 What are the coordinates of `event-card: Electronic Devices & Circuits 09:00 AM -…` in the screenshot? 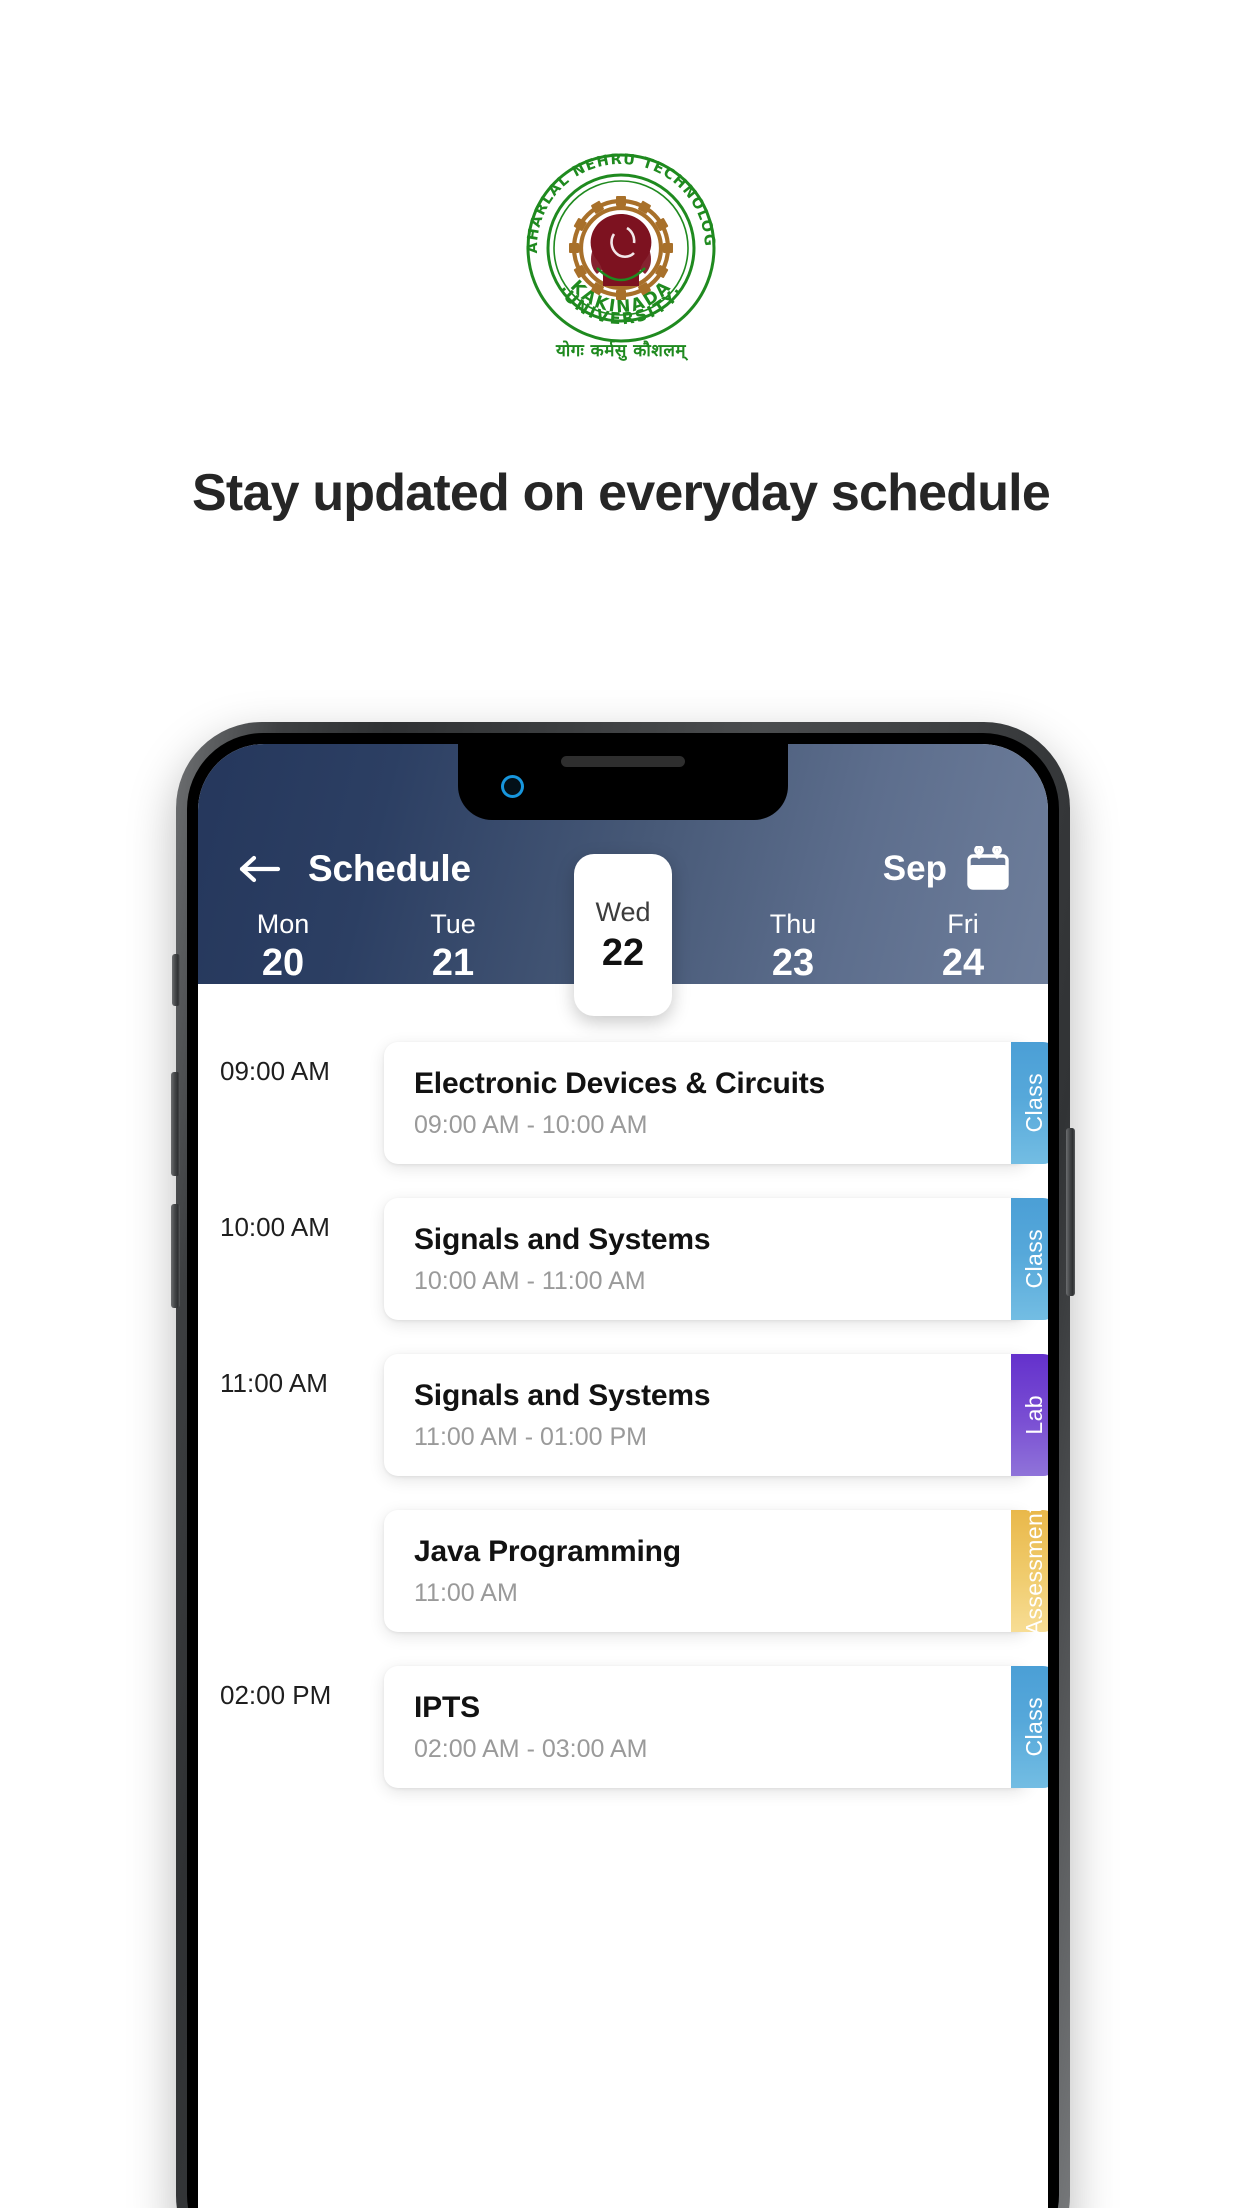 It's located at (716, 1103).